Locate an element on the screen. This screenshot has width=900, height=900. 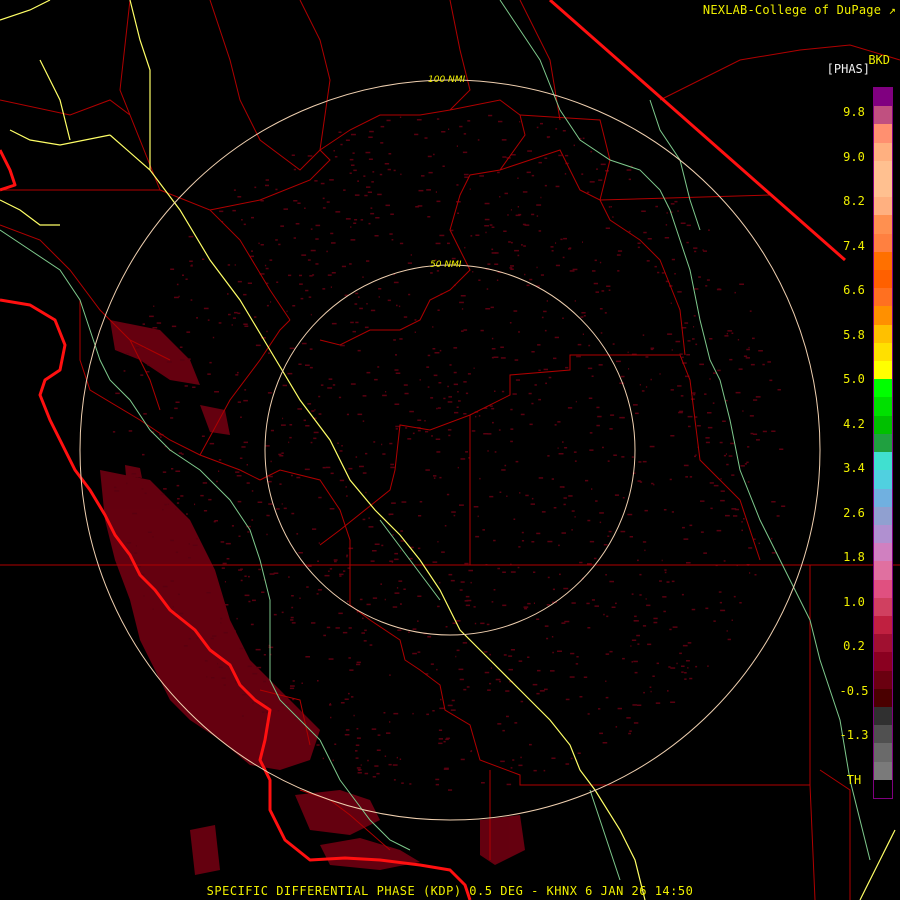
legend-tick-label: 1.0 is located at coordinates (854, 601).